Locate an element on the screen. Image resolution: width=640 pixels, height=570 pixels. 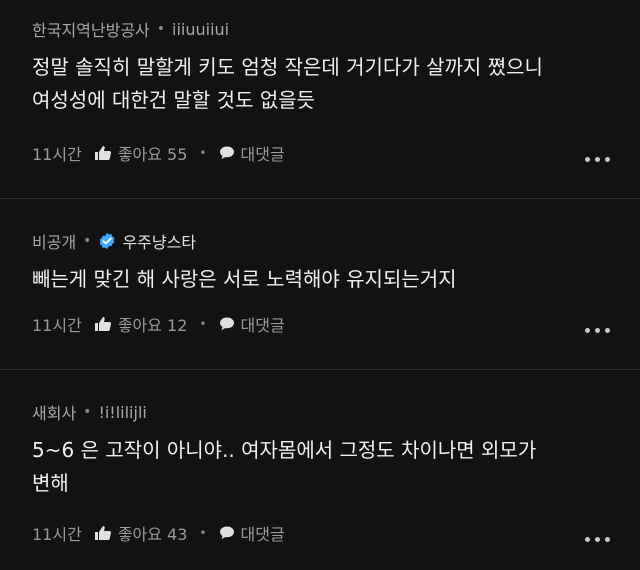
like-count: 좋아요 12 is located at coordinates (153, 324).